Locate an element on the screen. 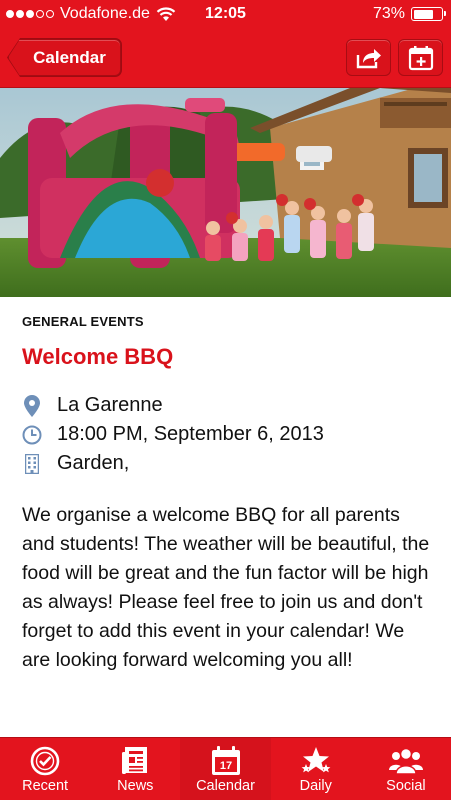  back-button: Calendar is located at coordinates (64, 57).